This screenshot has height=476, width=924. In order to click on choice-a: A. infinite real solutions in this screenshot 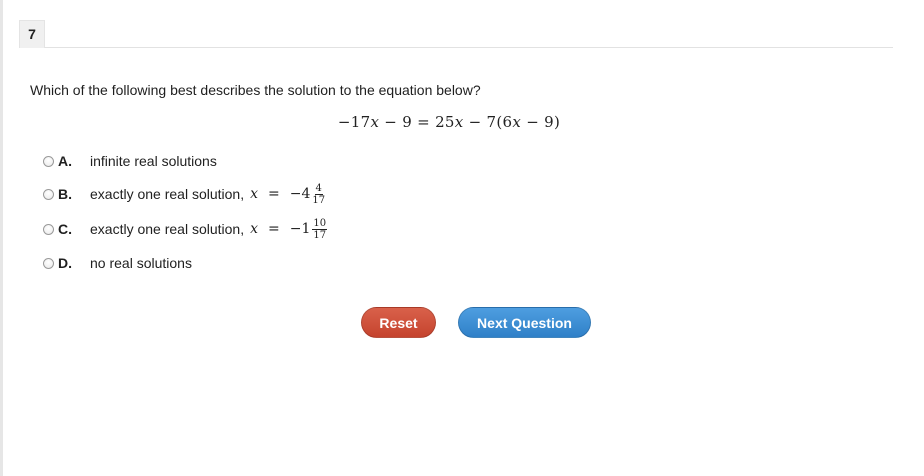, I will do `click(251, 161)`.